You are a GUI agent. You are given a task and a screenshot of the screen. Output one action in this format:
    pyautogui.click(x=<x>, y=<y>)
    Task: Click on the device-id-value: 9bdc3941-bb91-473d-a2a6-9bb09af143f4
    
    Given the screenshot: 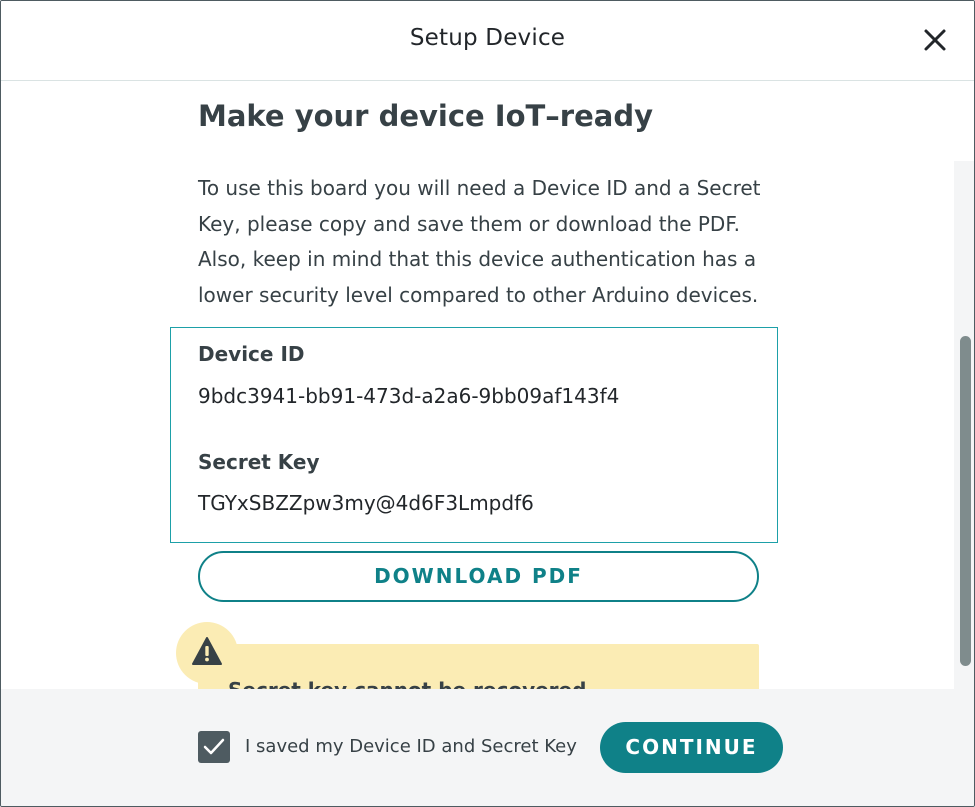 What is the action you would take?
    pyautogui.click(x=408, y=396)
    